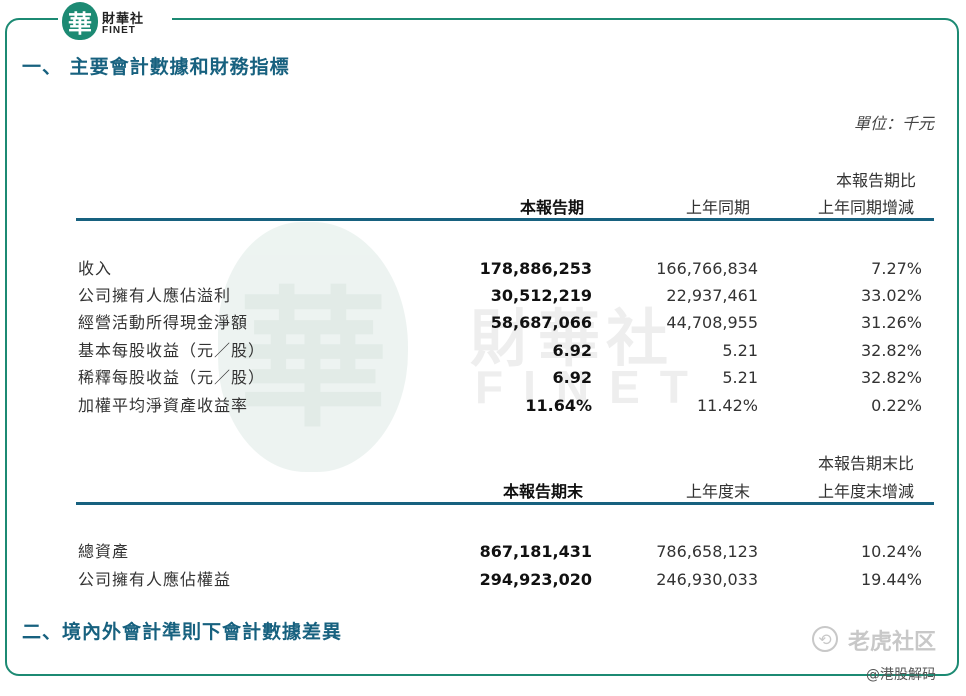 The image size is (966, 696). Describe the element at coordinates (707, 268) in the screenshot. I see `row-previous: 166,766,834` at that location.